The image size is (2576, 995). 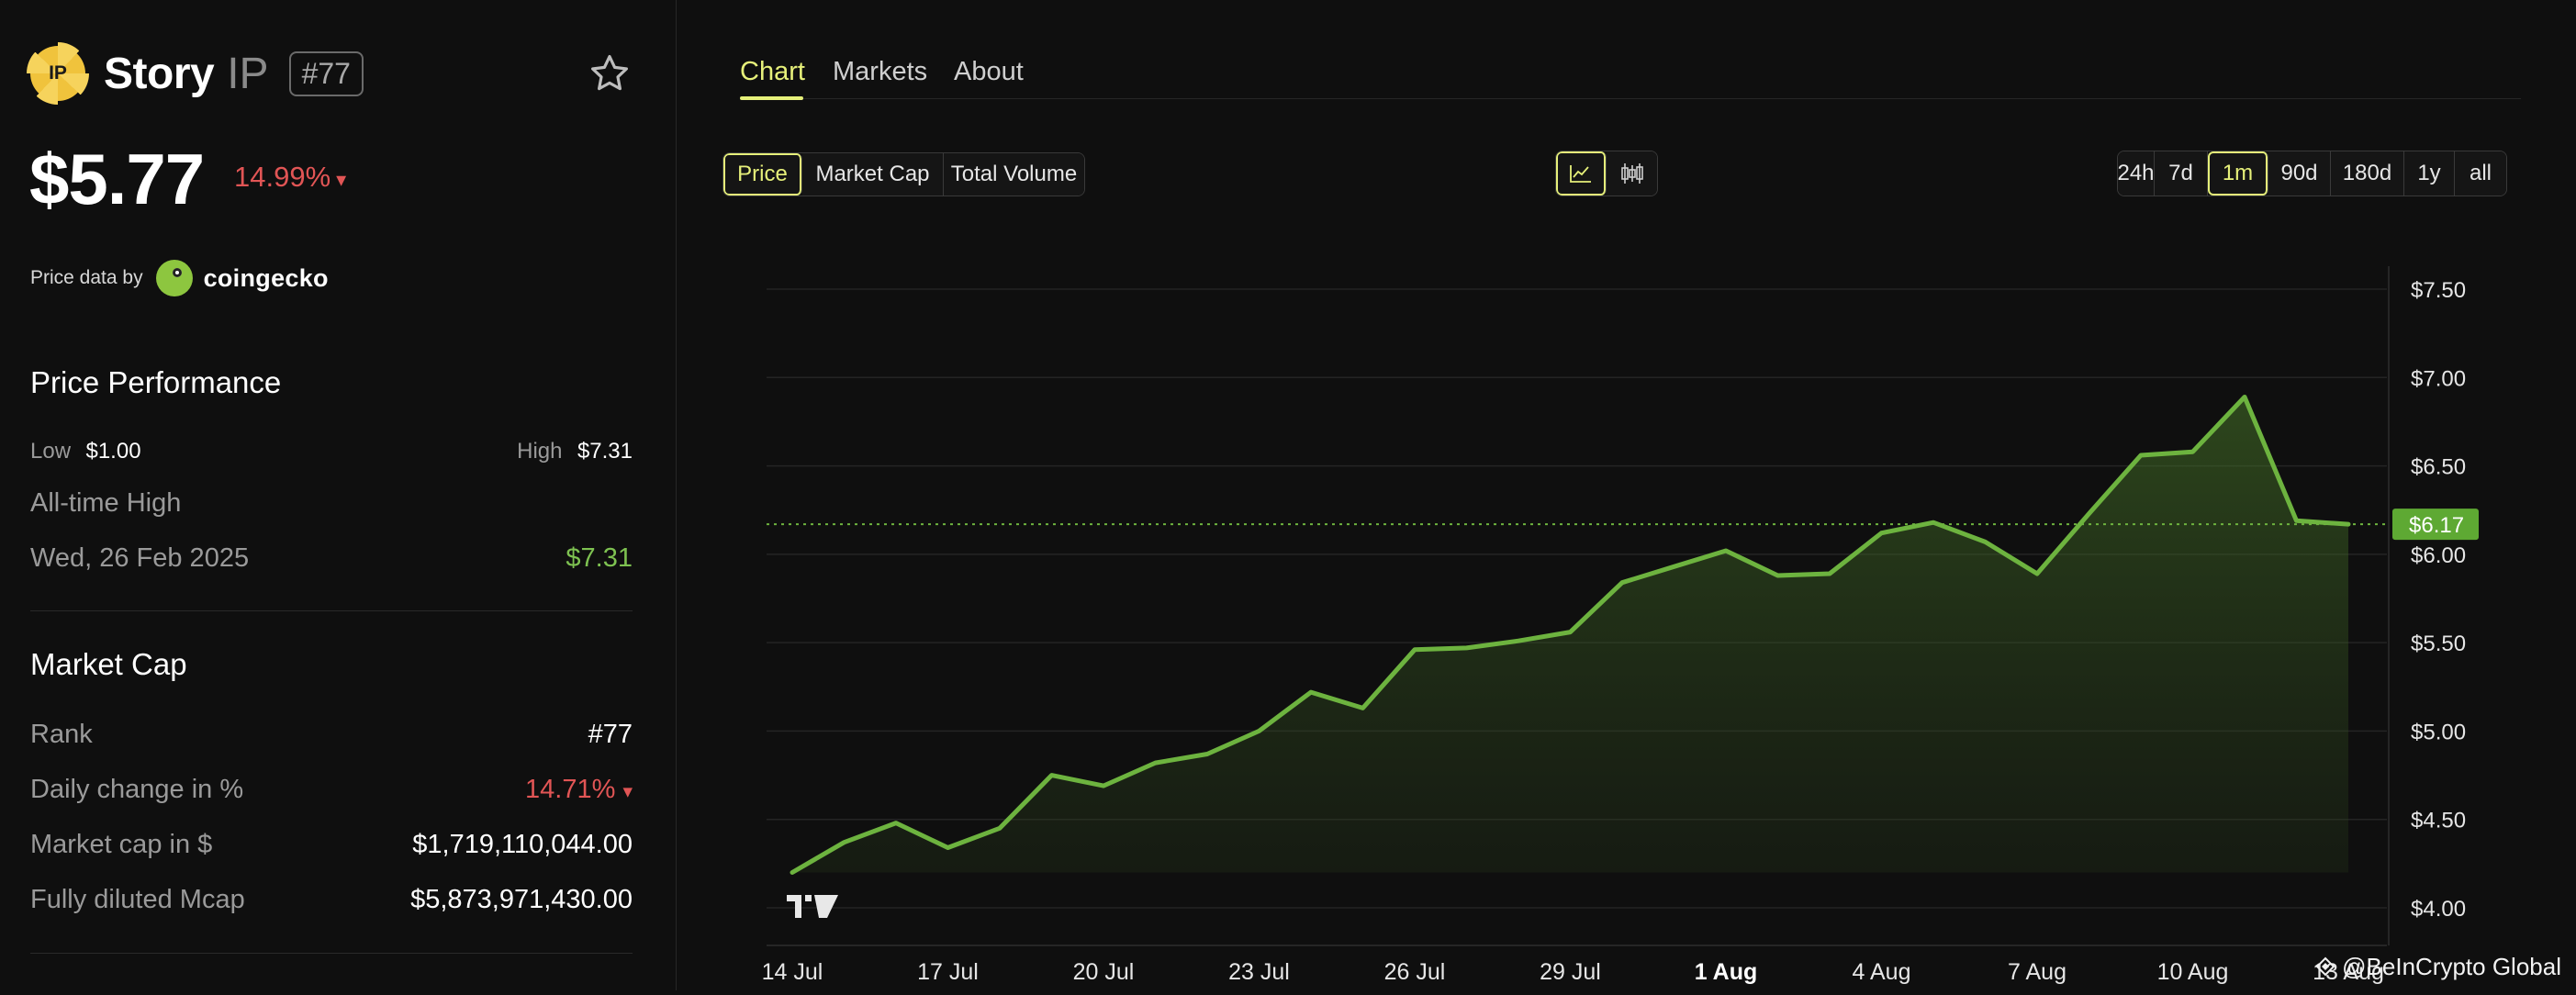 What do you see at coordinates (174, 278) in the screenshot?
I see `coingecko-logo-icon` at bounding box center [174, 278].